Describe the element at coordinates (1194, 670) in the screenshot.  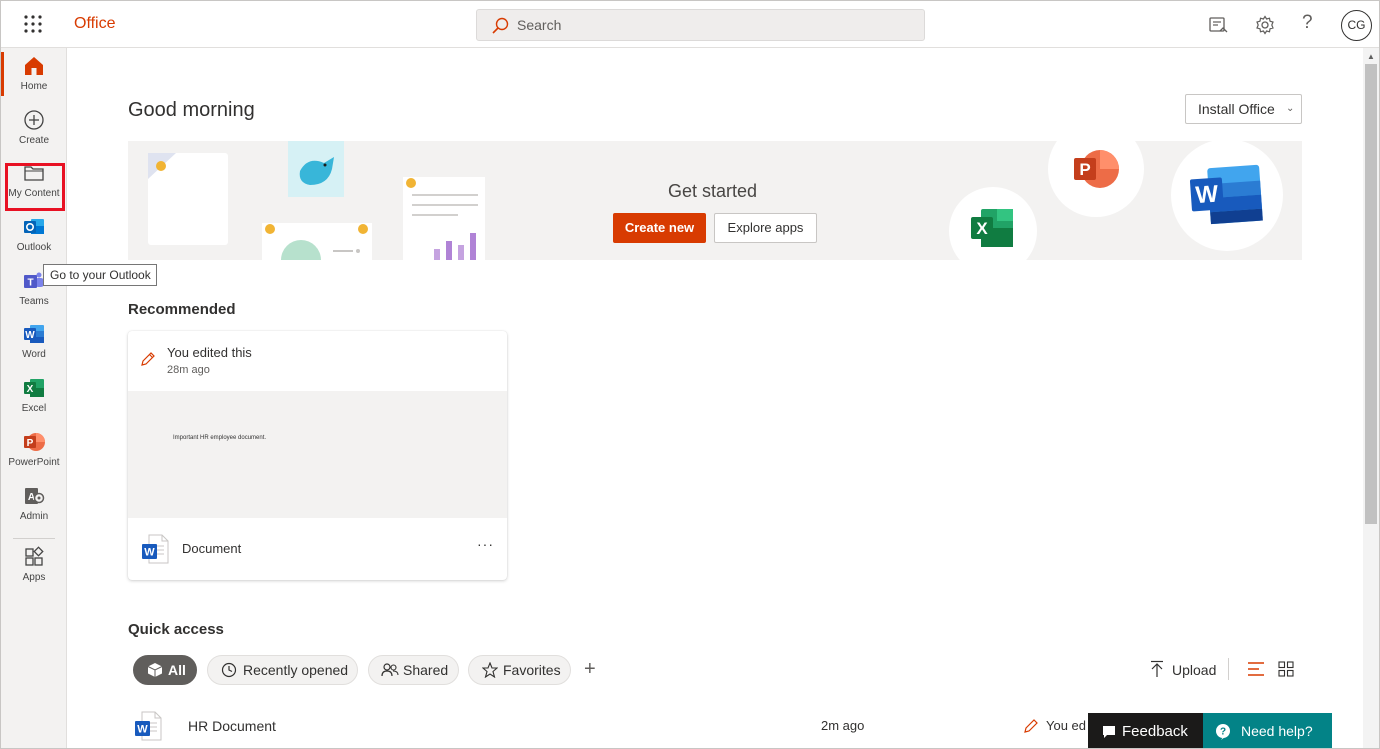
I see `upload-label: Upload` at that location.